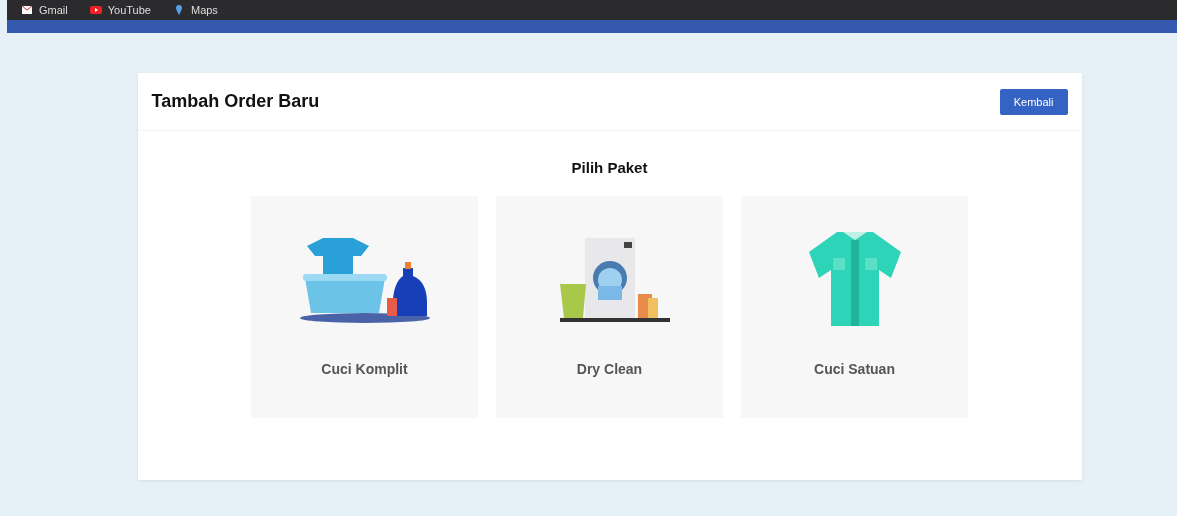 The width and height of the screenshot is (1177, 516). What do you see at coordinates (609, 167) in the screenshot?
I see `section-title: Pilih Paket` at bounding box center [609, 167].